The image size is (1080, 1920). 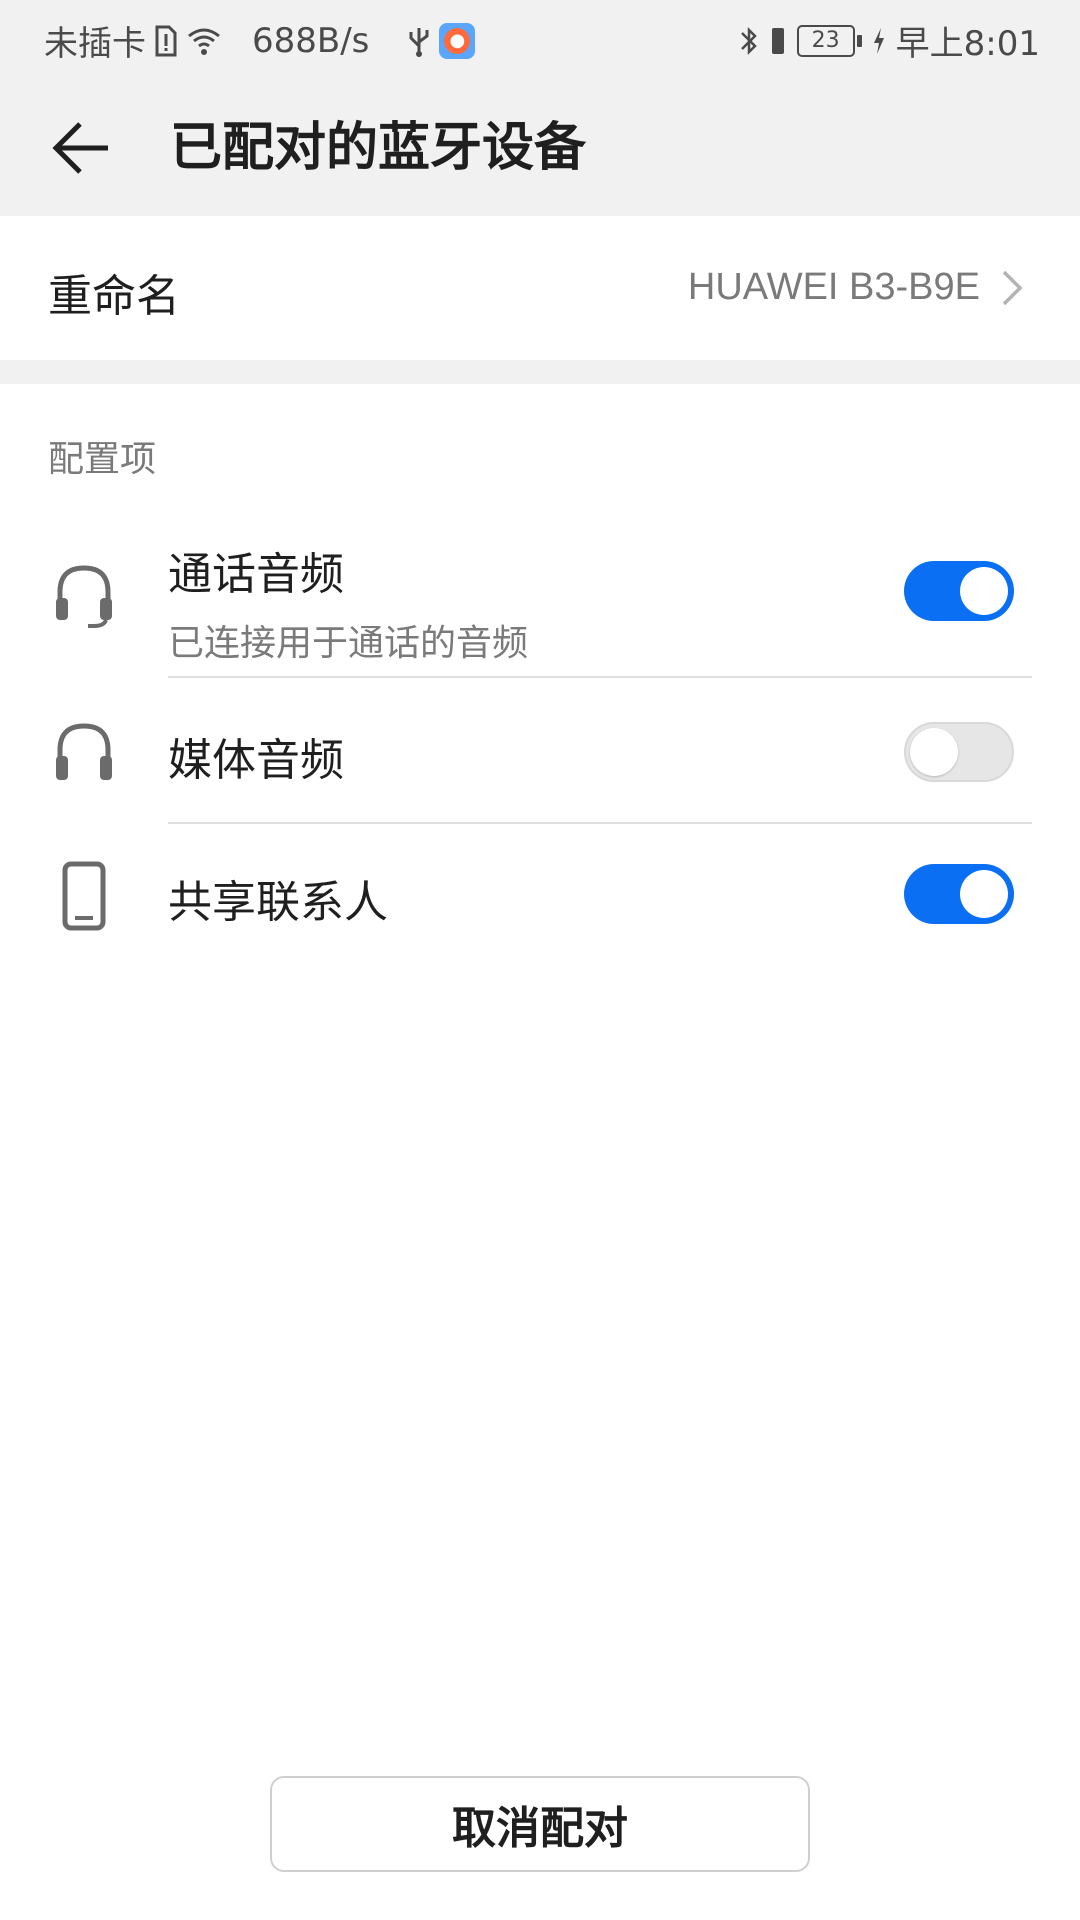 I want to click on call-audio-label: 通话音频, so click(x=256, y=574).